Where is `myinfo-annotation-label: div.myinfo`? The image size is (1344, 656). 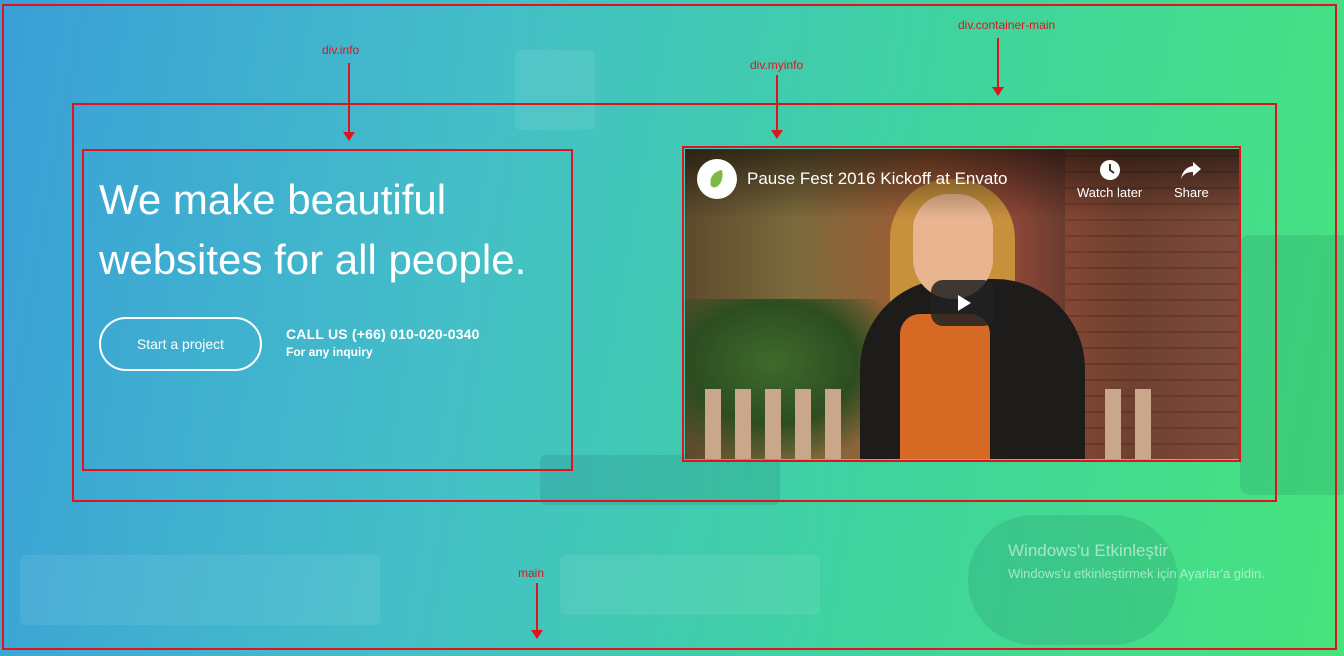
myinfo-annotation-label: div.myinfo is located at coordinates (777, 65).